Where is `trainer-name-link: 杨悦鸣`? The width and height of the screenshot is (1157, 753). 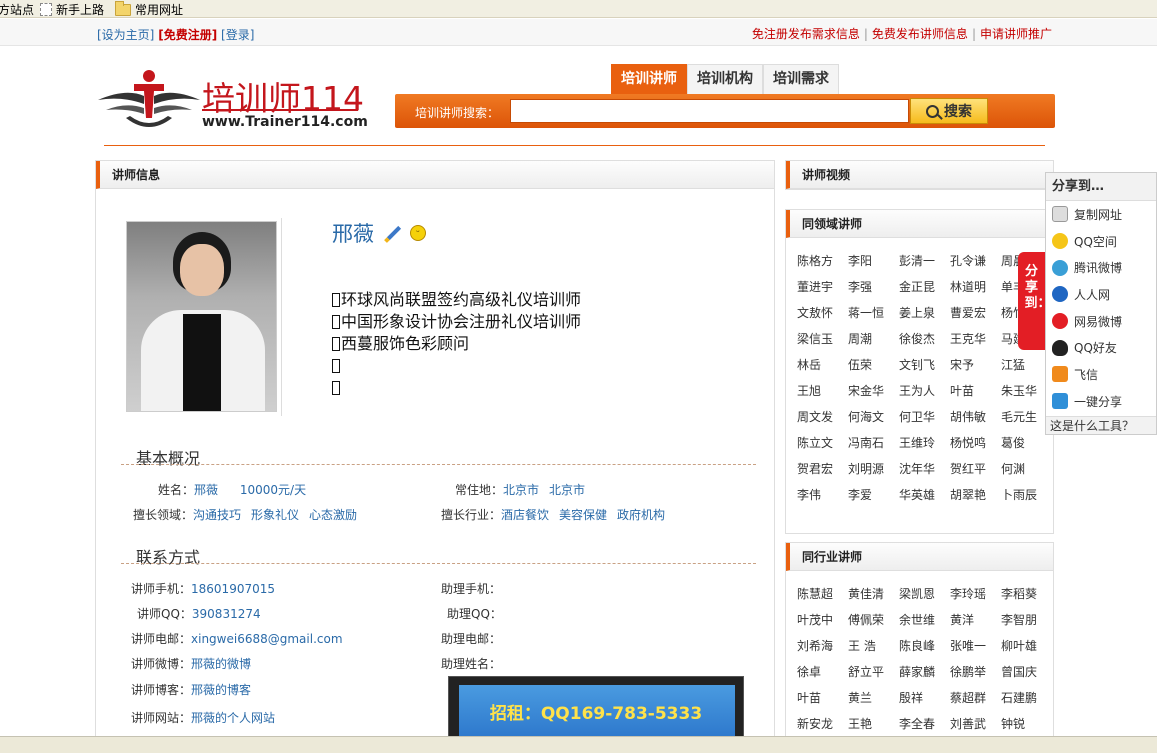
trainer-name-link: 杨悦鸣 is located at coordinates (975, 443).